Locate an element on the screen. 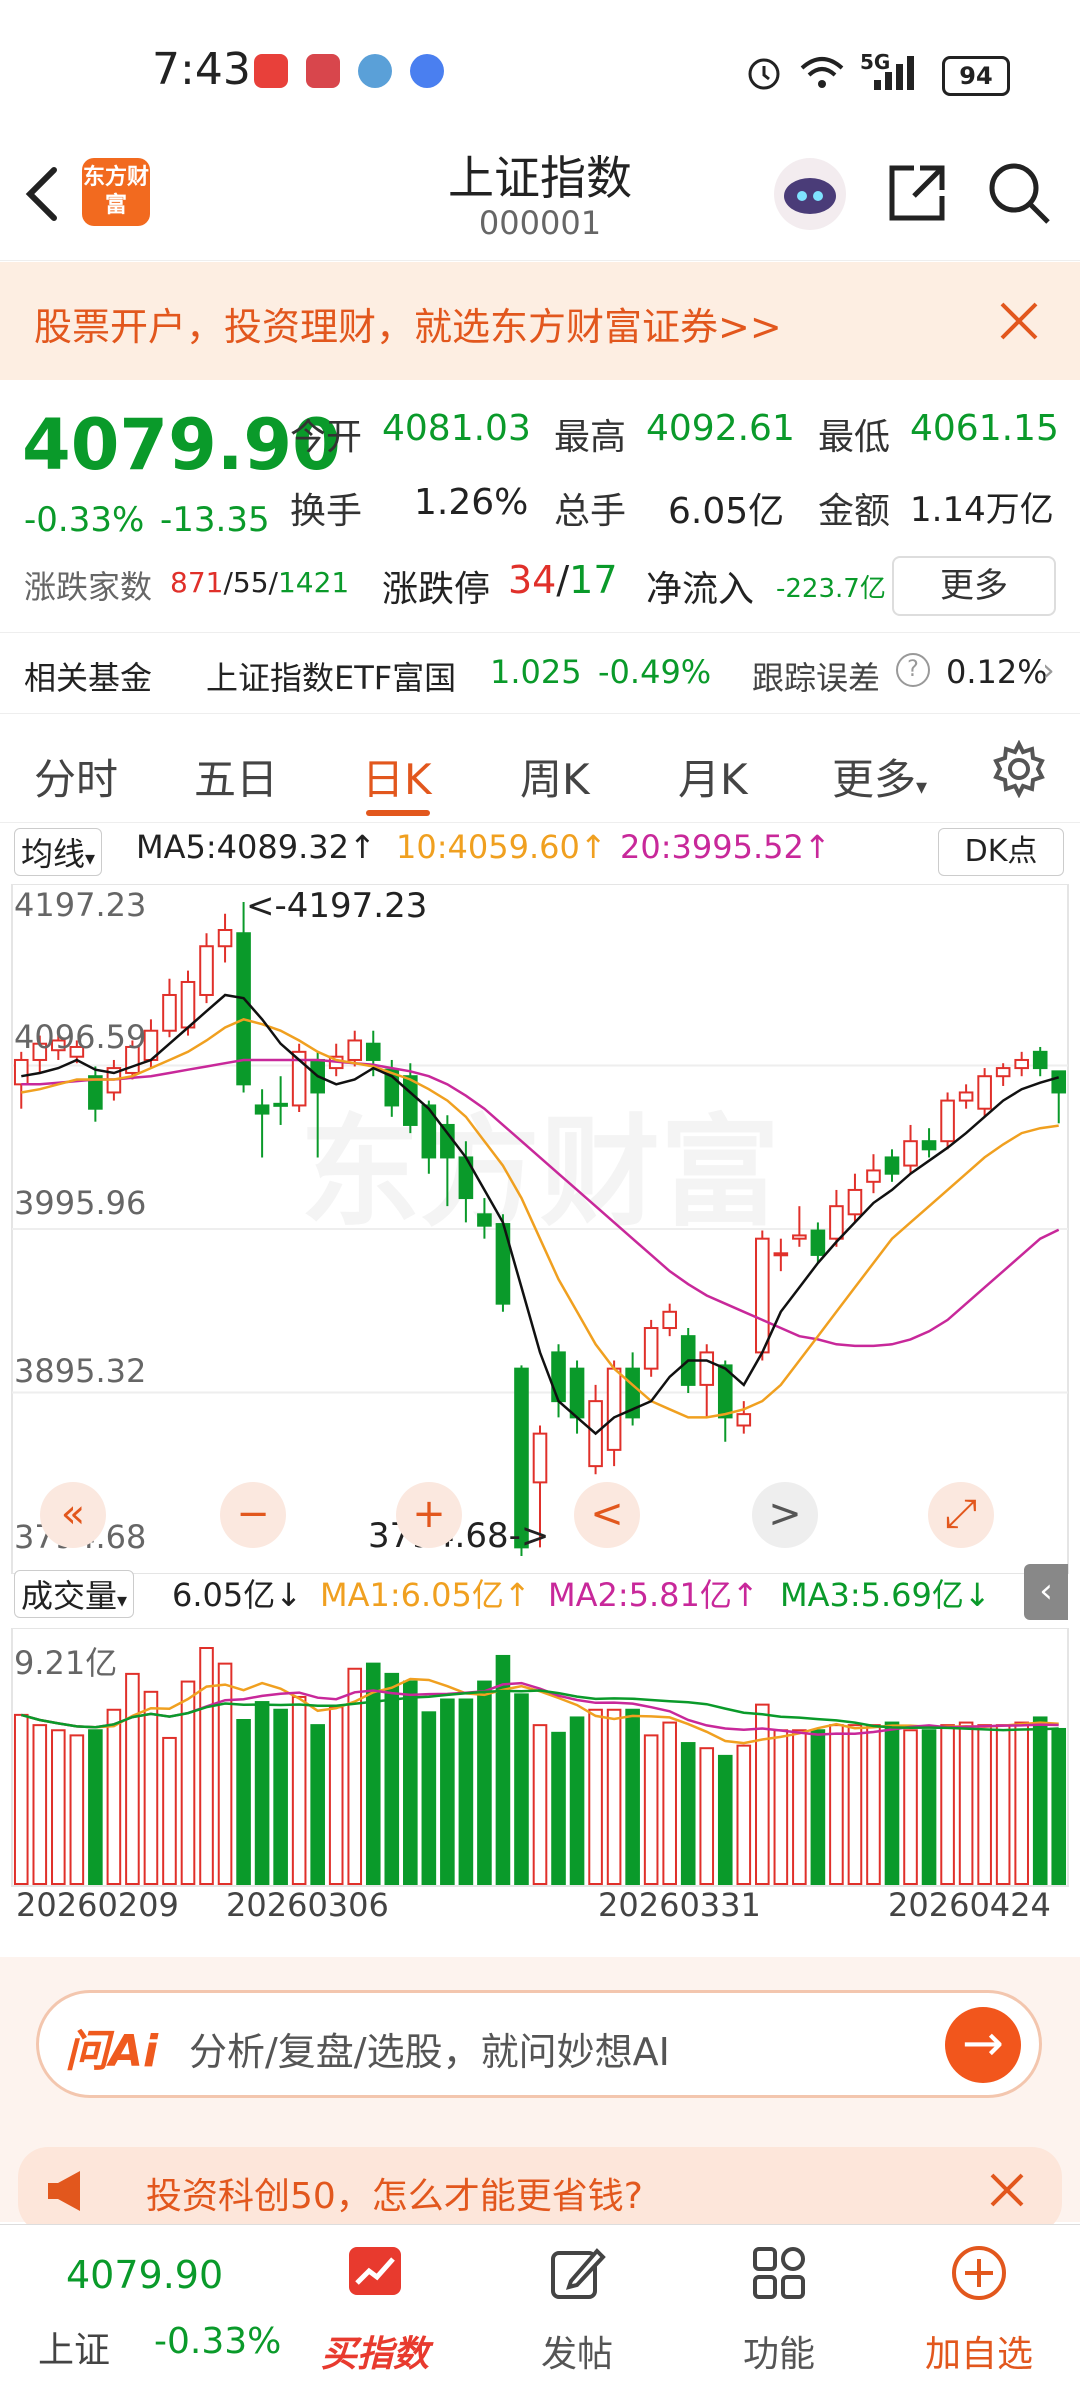  ai-search-bar: 问Ai 分析/复盘/选股，就问妙想AI → is located at coordinates (539, 2044).